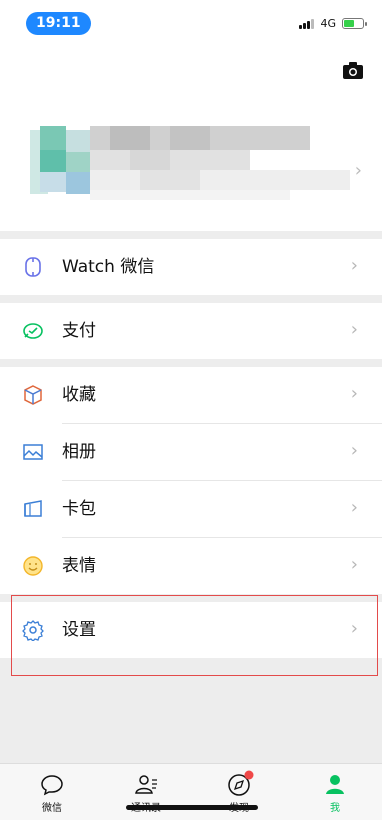 Image resolution: width=382 pixels, height=820 pixels. What do you see at coordinates (33, 508) in the screenshot?
I see `card-wallet-icon` at bounding box center [33, 508].